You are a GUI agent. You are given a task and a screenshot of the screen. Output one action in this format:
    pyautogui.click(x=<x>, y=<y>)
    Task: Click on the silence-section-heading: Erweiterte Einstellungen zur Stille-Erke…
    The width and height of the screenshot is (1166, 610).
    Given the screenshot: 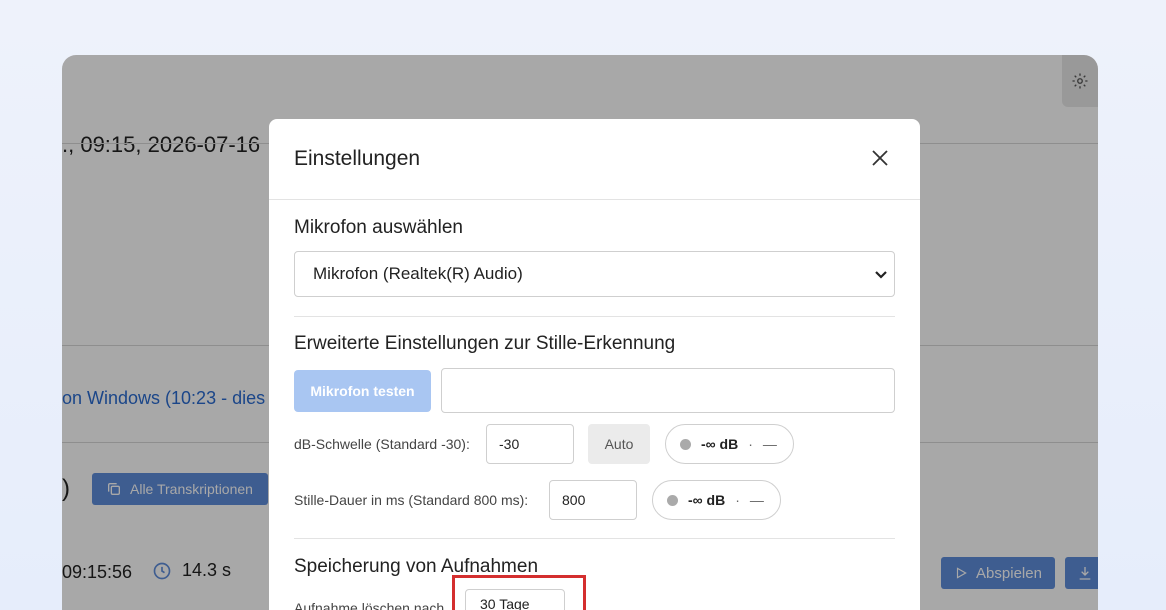 What is the action you would take?
    pyautogui.click(x=485, y=343)
    